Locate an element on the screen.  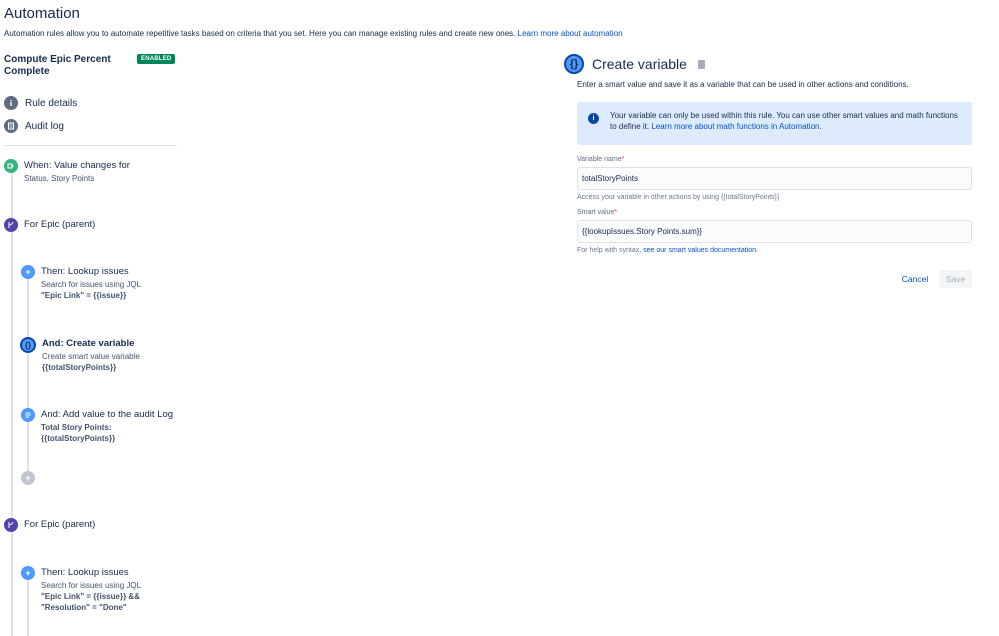
page-title: Automation is located at coordinates (42, 13).